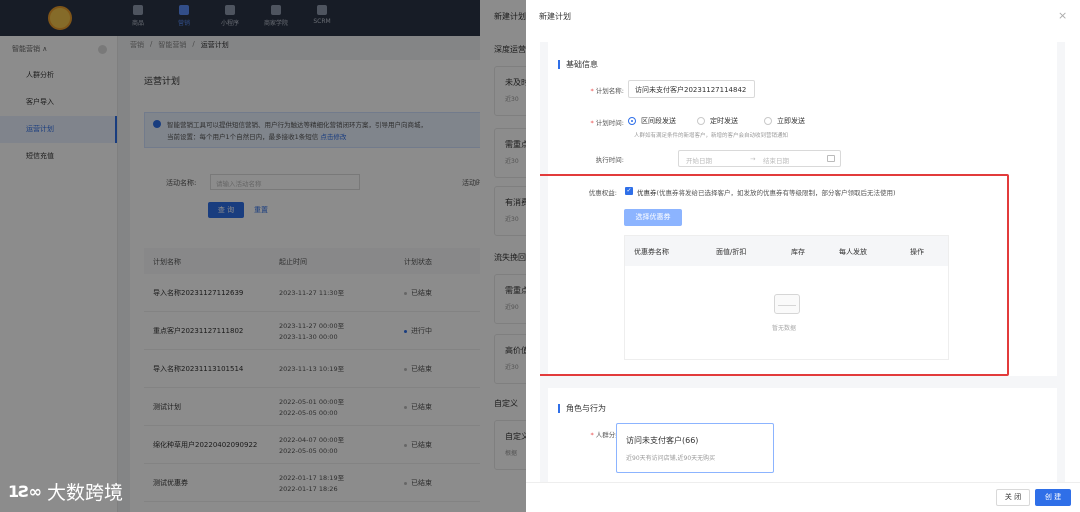 The width and height of the screenshot is (1080, 512). I want to click on radio-scheduled-send: 定时发送, so click(717, 121).